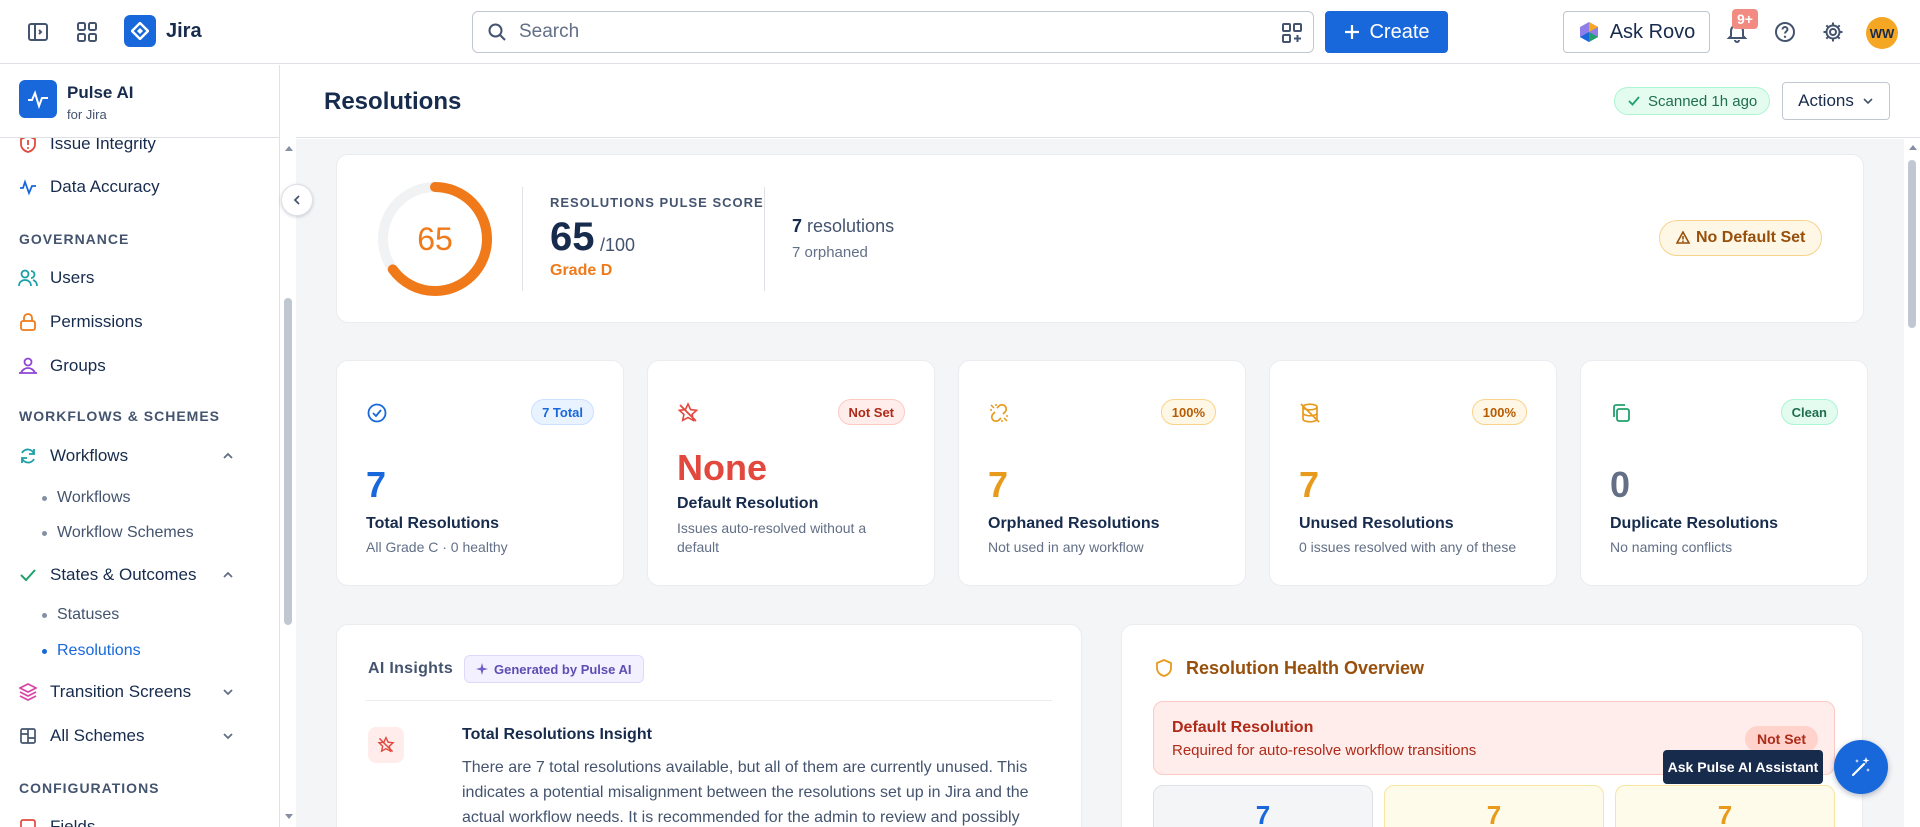 The height and width of the screenshot is (827, 1920). I want to click on health-mini-orphaned: 7, so click(1494, 806).